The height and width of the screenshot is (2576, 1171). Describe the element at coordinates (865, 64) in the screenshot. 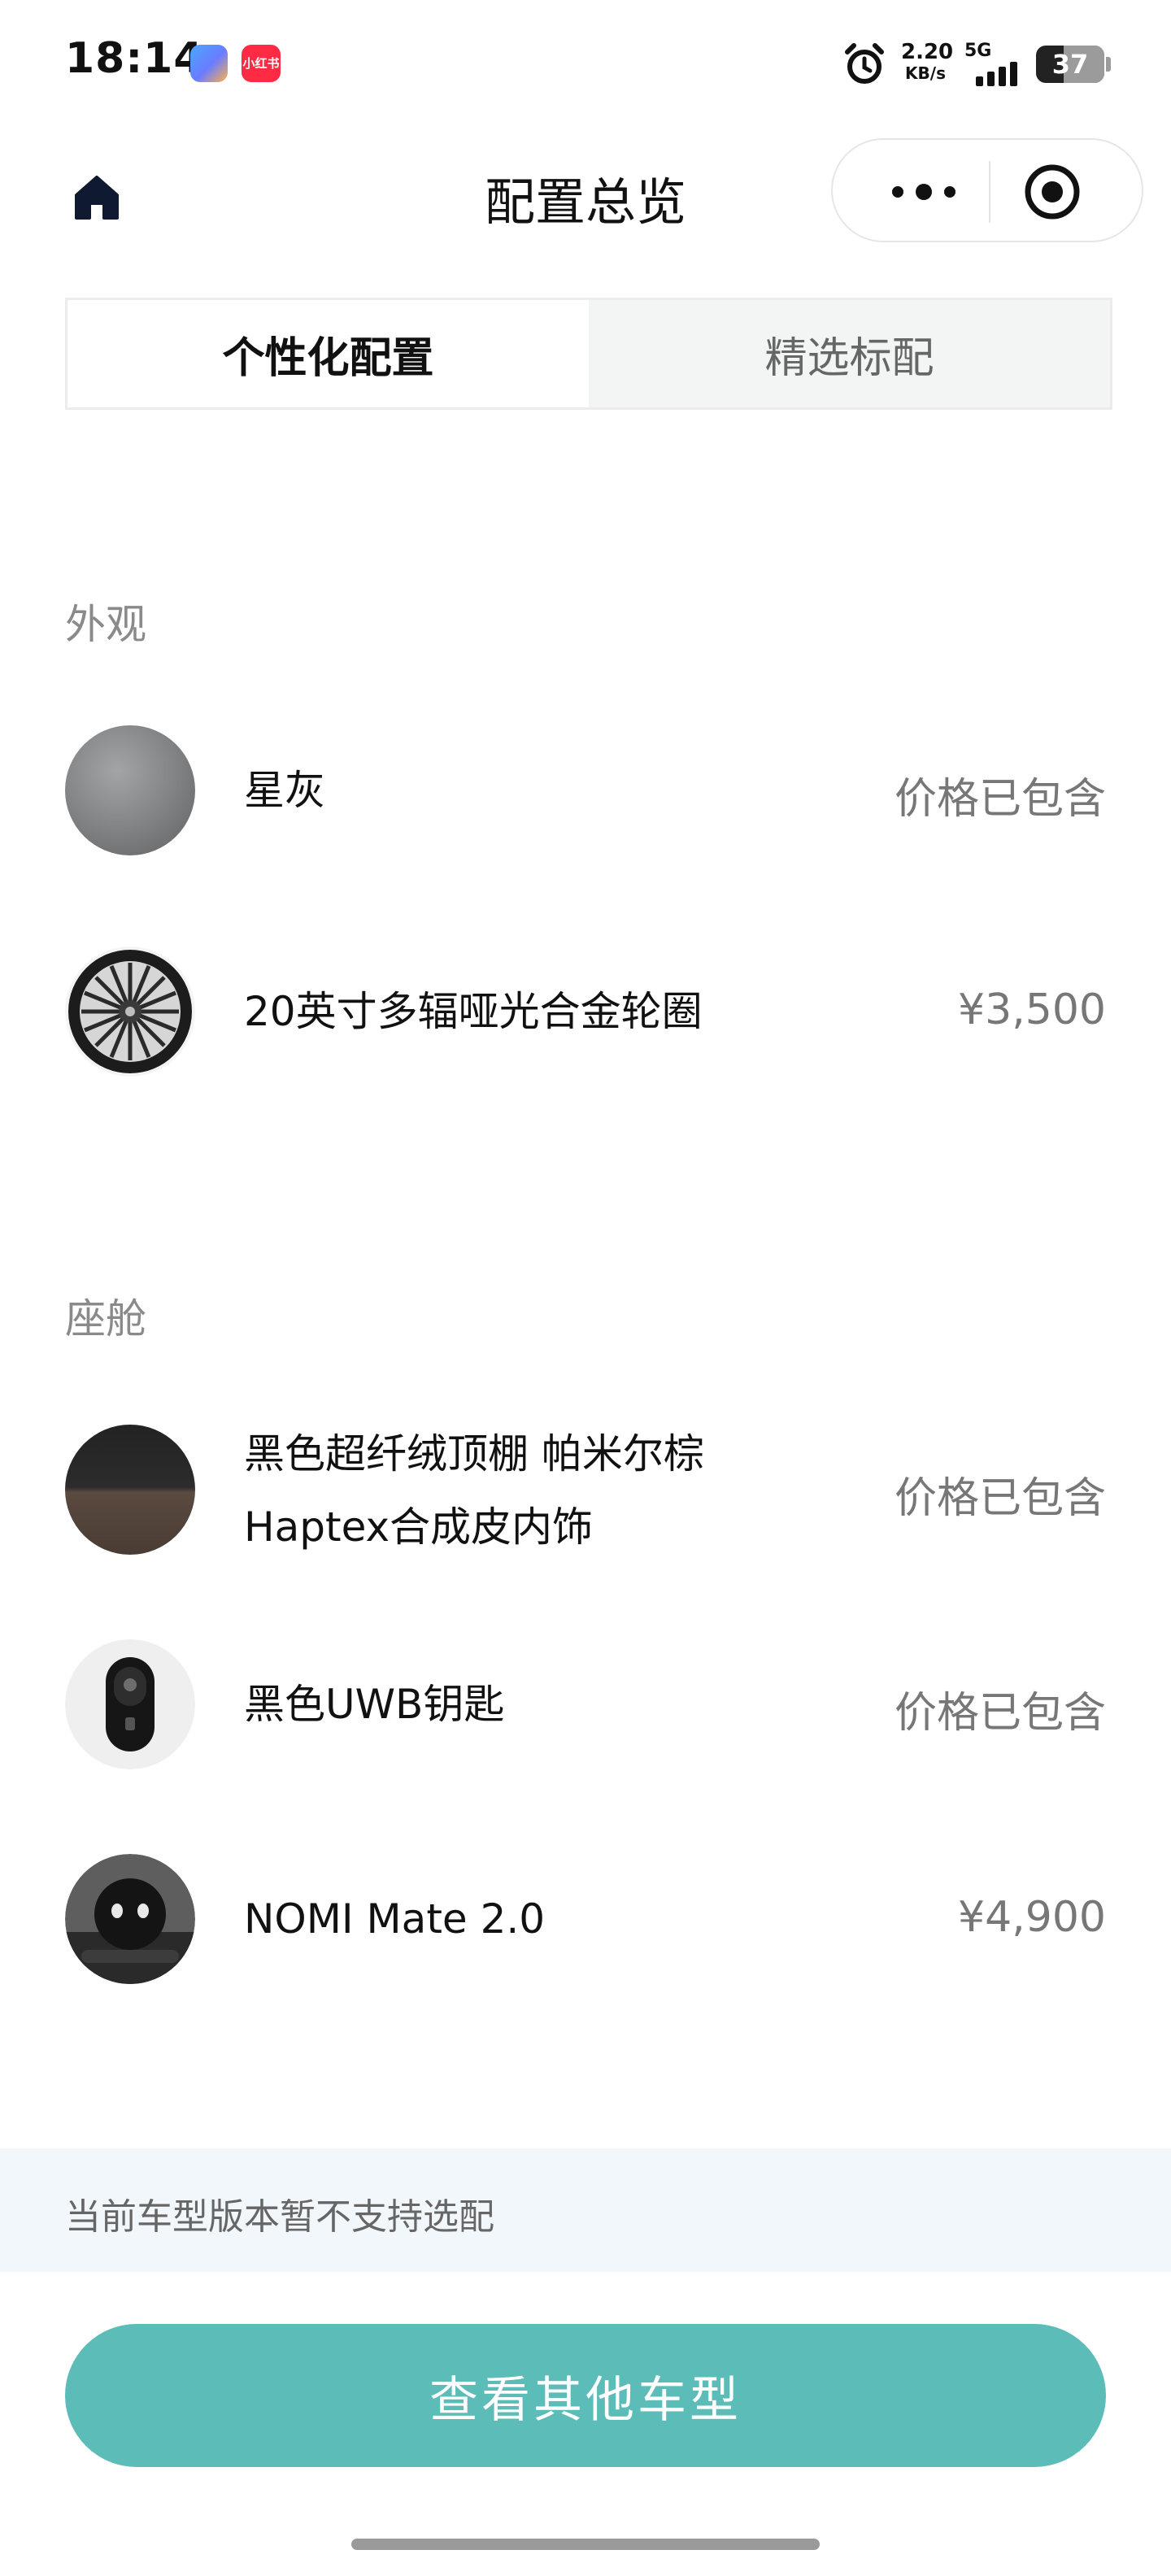

I see `alarm-icon` at that location.